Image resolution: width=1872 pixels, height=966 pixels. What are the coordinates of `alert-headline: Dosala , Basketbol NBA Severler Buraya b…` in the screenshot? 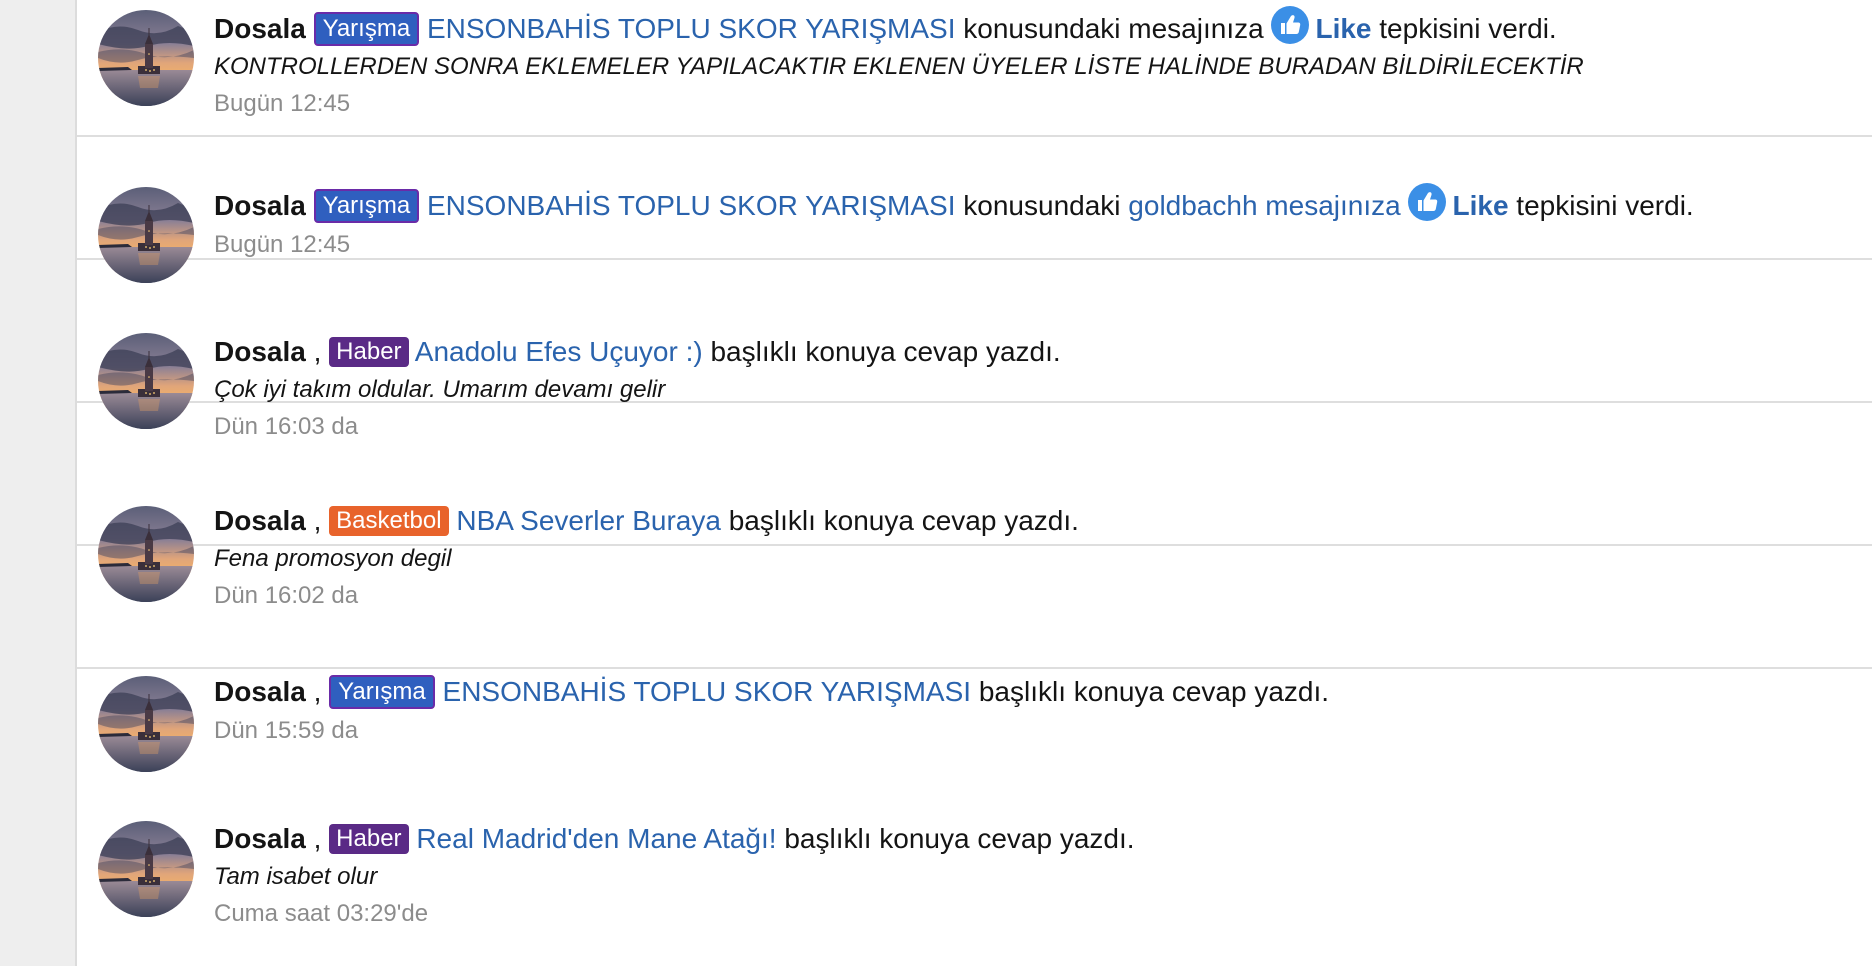 It's located at (1033, 521).